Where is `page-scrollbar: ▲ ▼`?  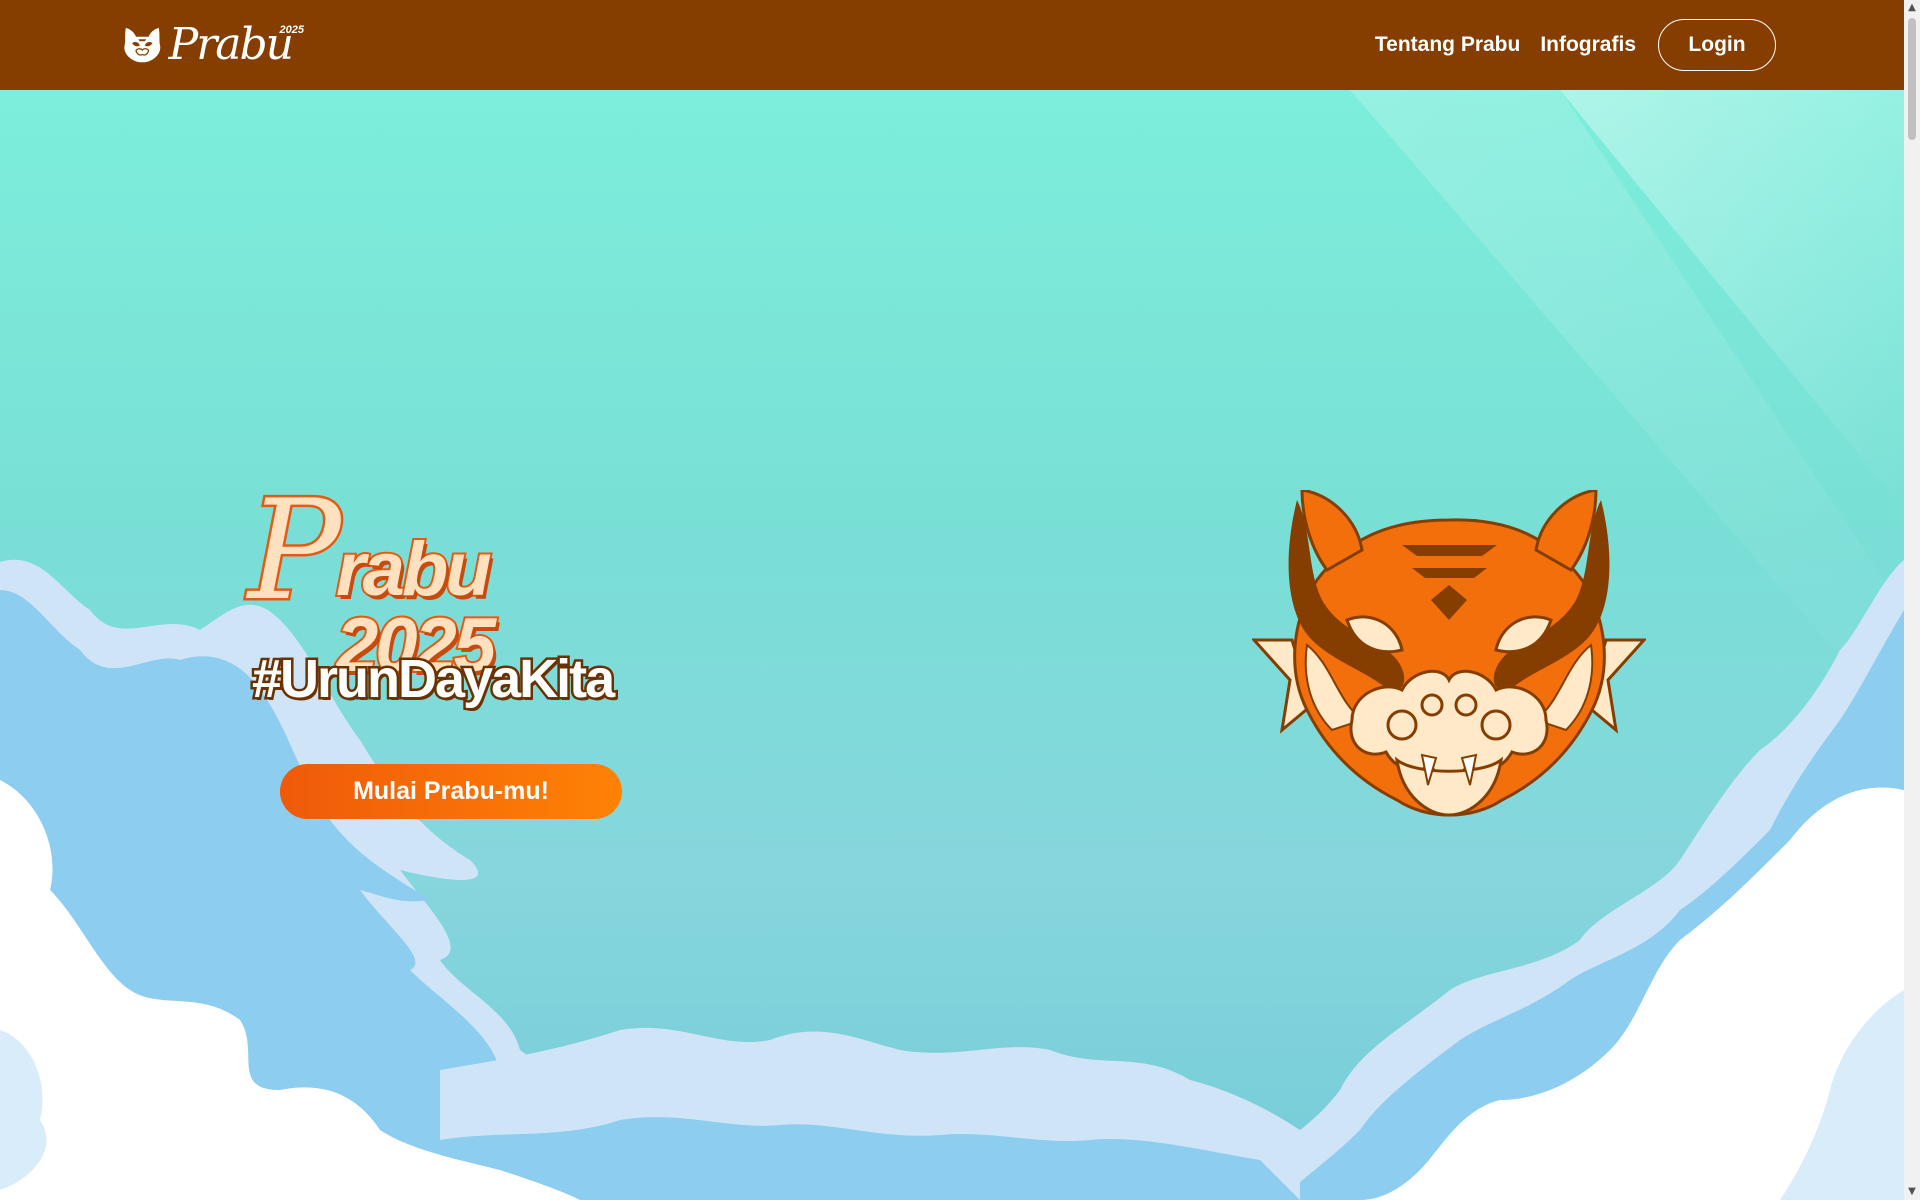 page-scrollbar: ▲ ▼ is located at coordinates (1912, 600).